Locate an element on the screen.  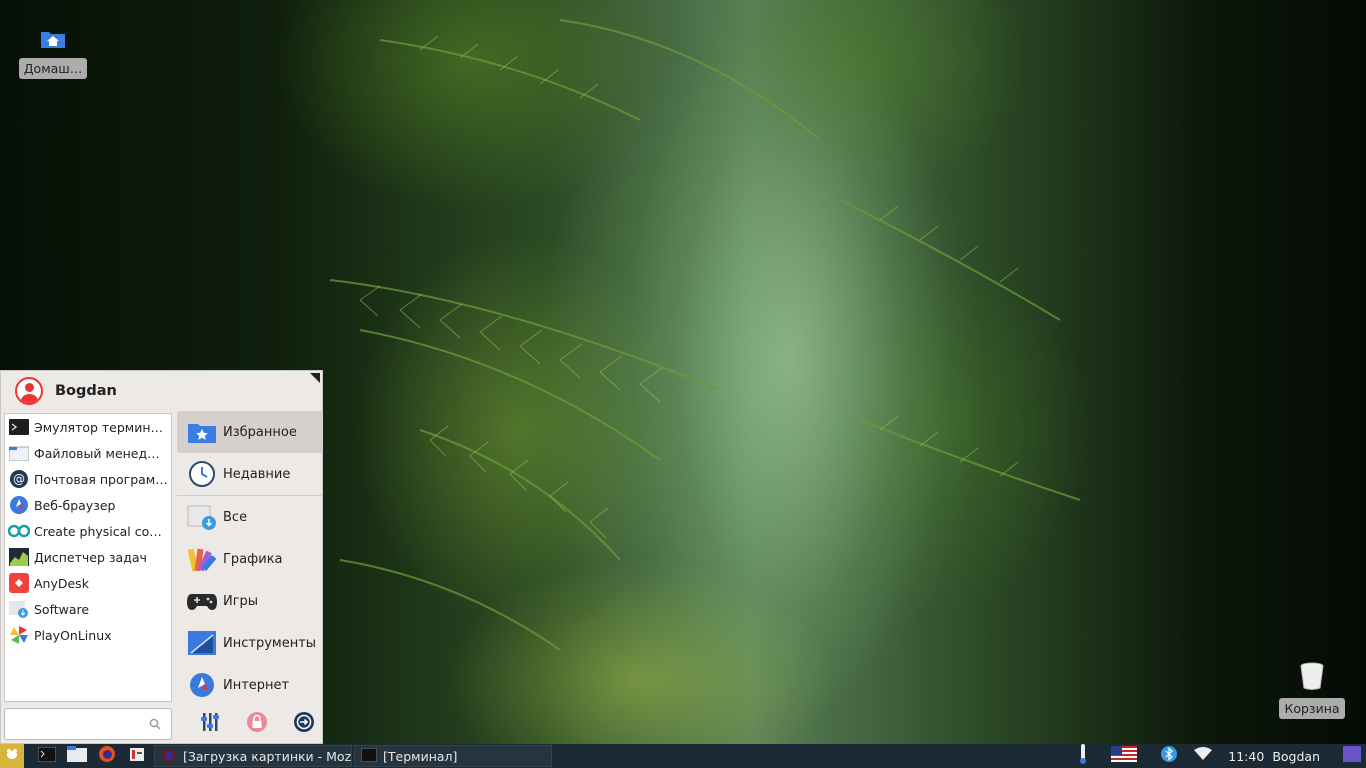
show-desktop-button is located at coordinates (1352, 756).